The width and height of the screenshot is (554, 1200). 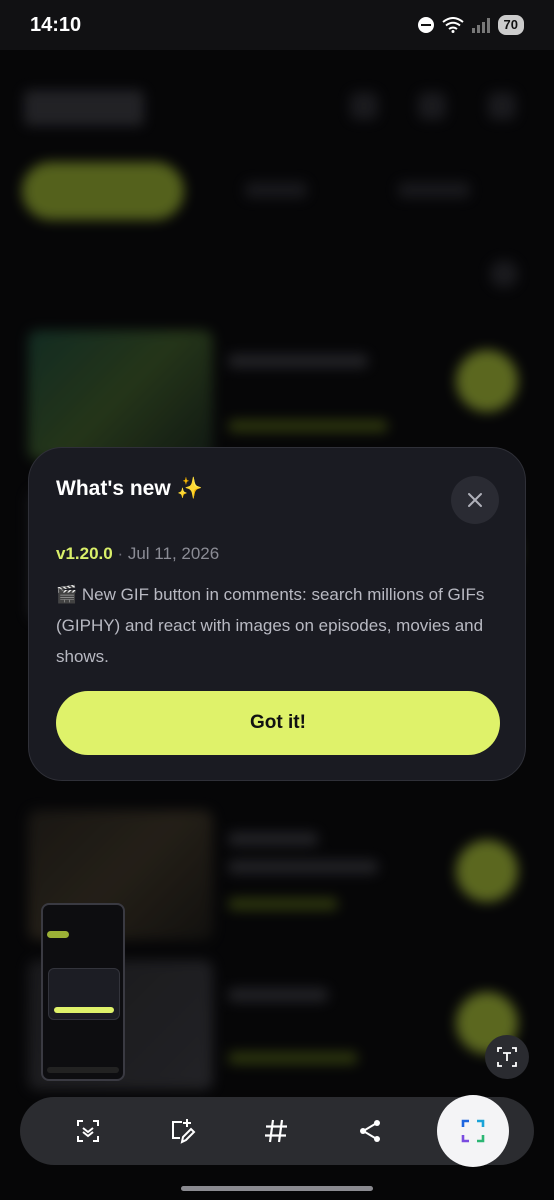 I want to click on text-recognize-icon, so click(x=507, y=1057).